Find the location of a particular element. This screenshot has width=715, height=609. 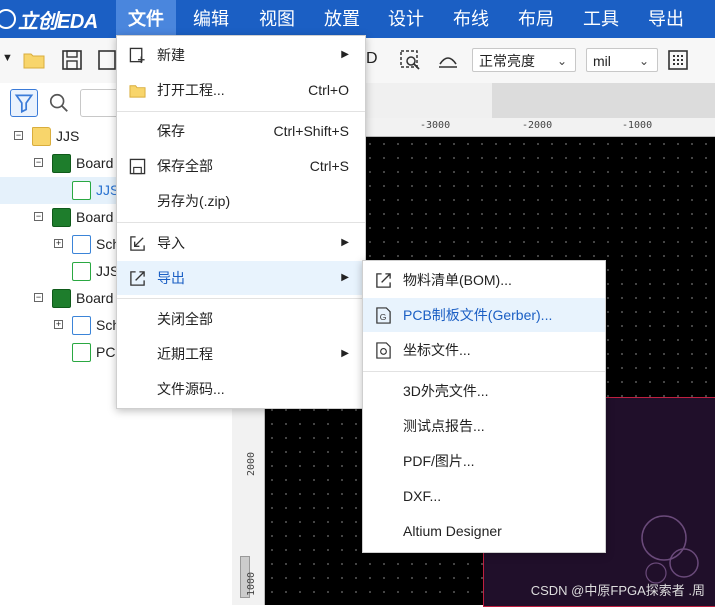

menu-shortcut: Ctrl+S is located at coordinates (329, 166).